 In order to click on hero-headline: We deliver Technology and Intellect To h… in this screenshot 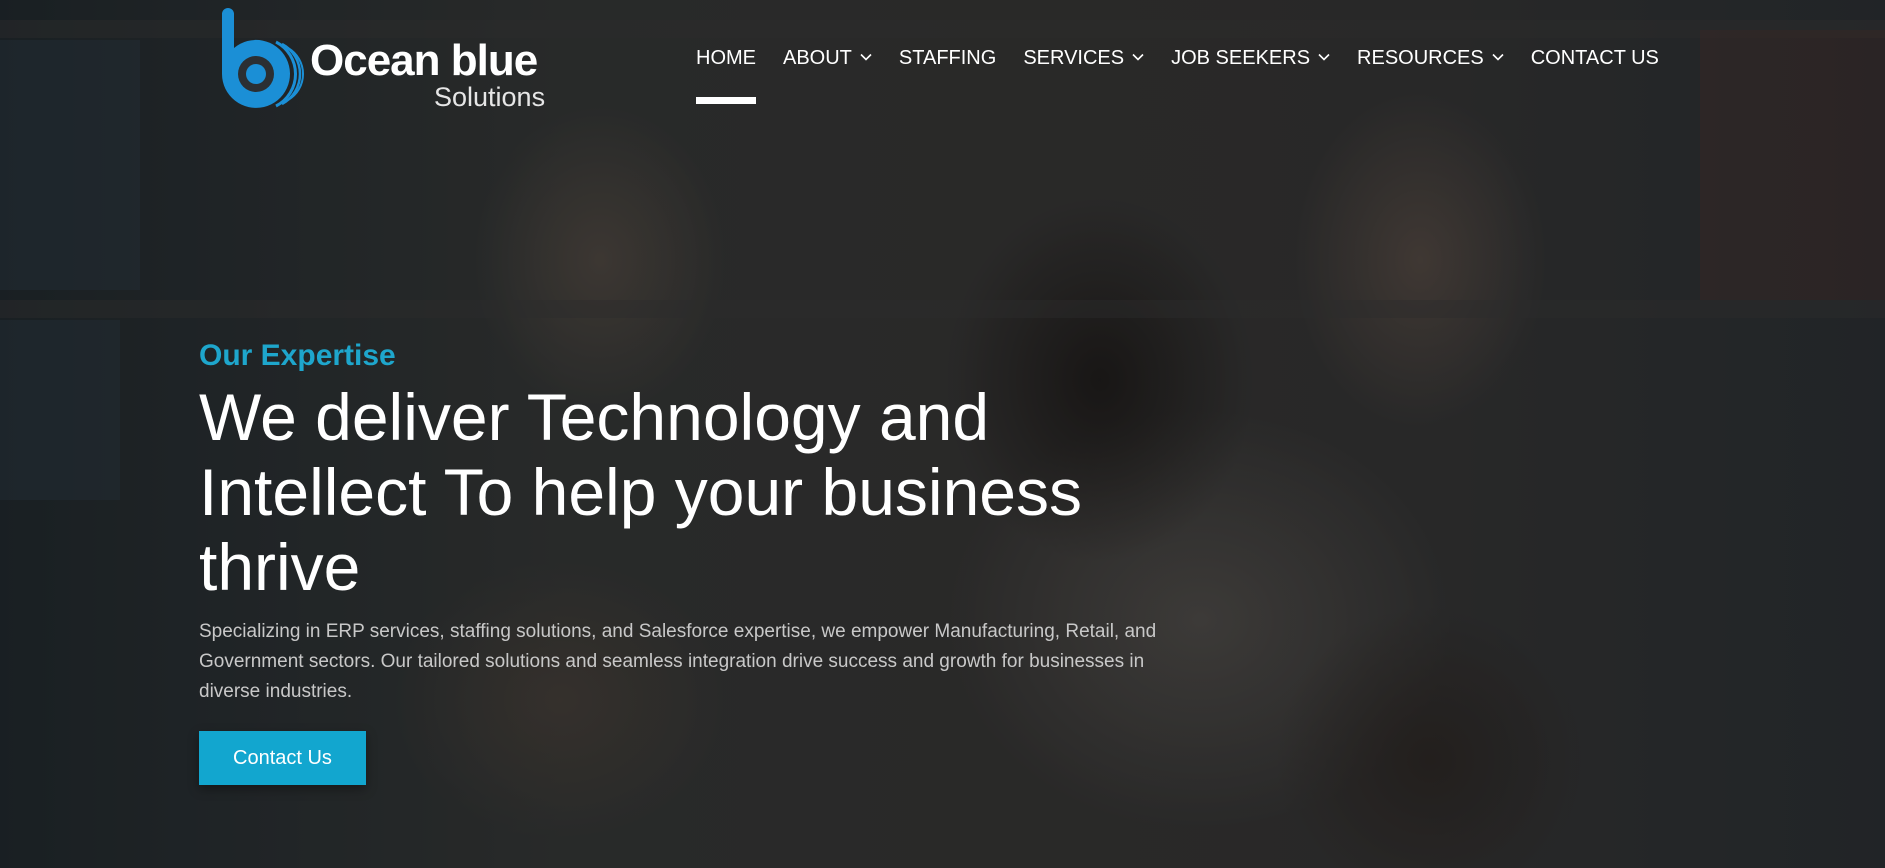, I will do `click(640, 492)`.